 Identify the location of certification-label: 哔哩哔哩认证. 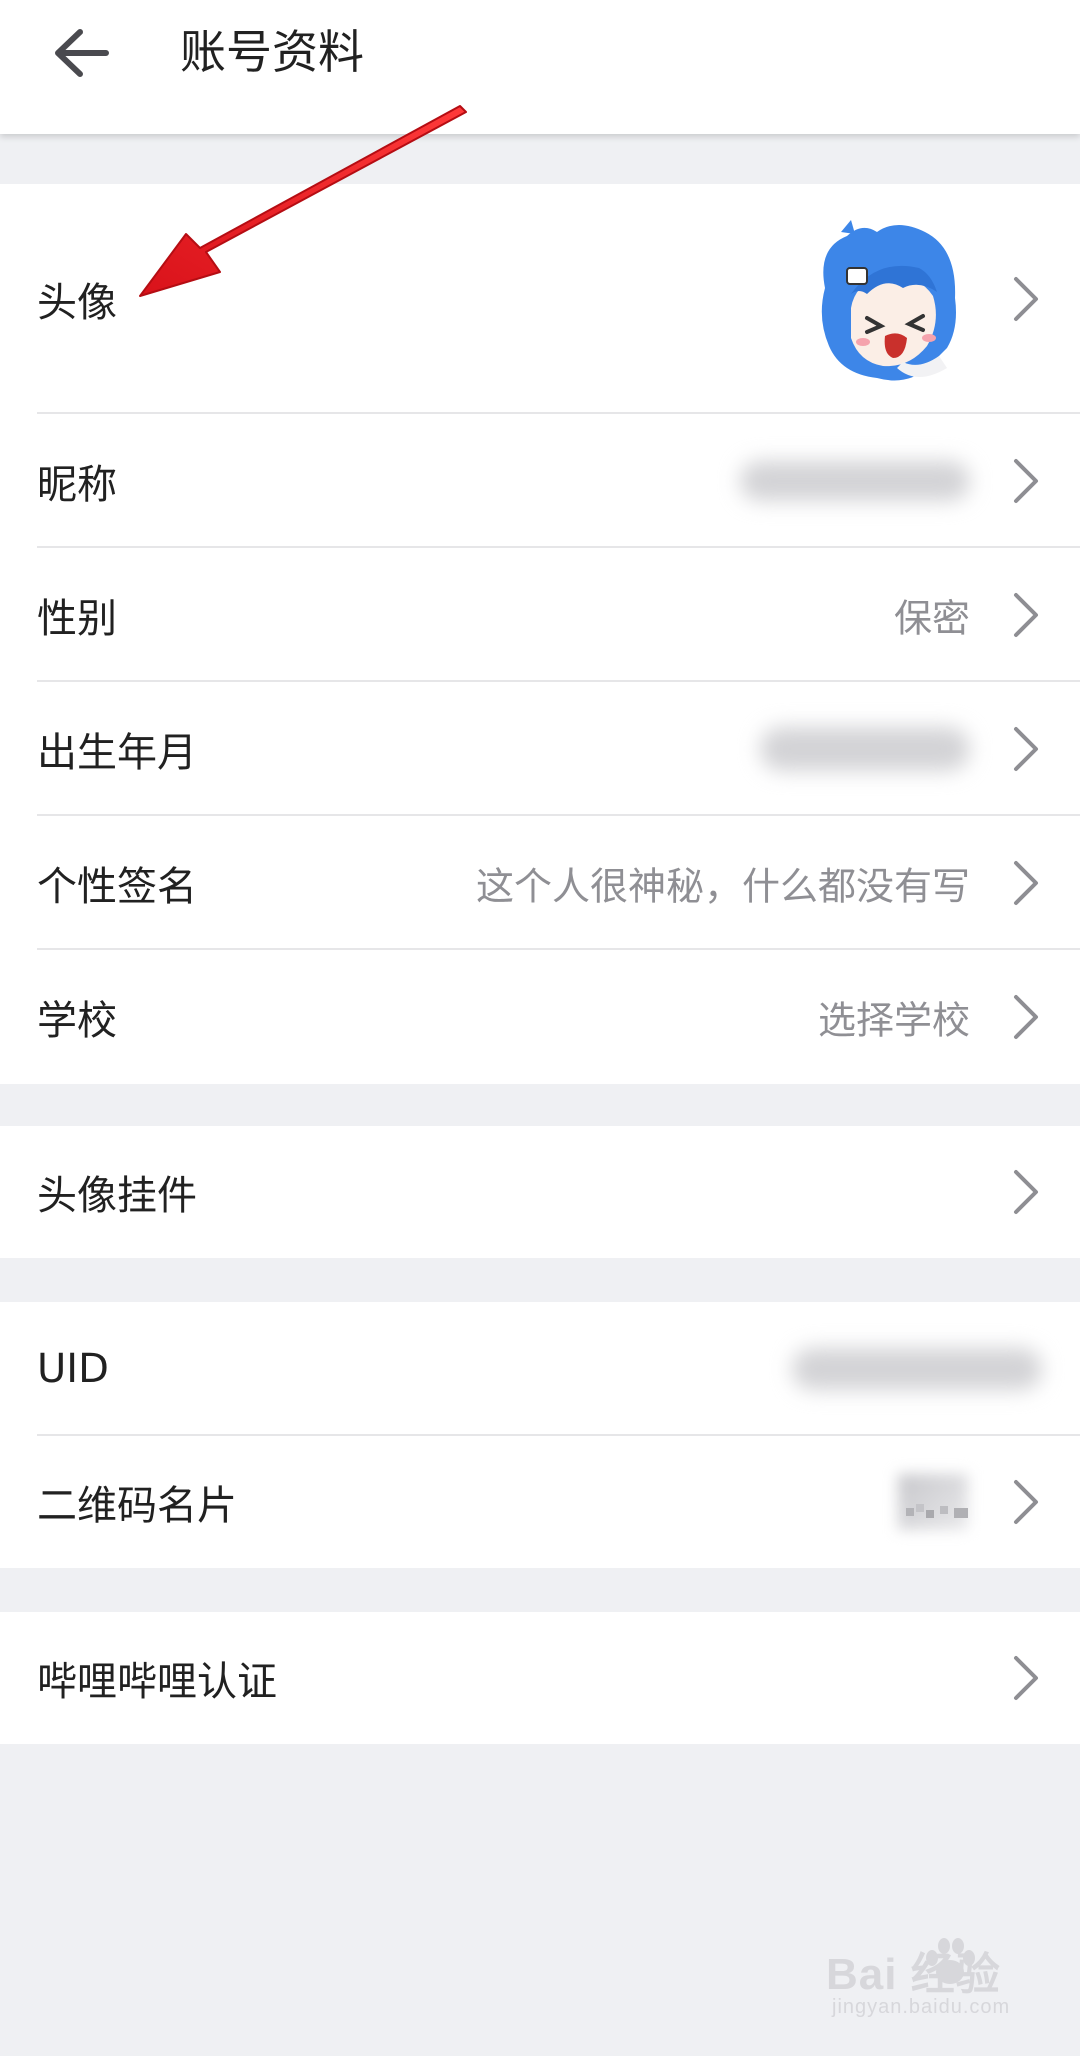
(157, 1682).